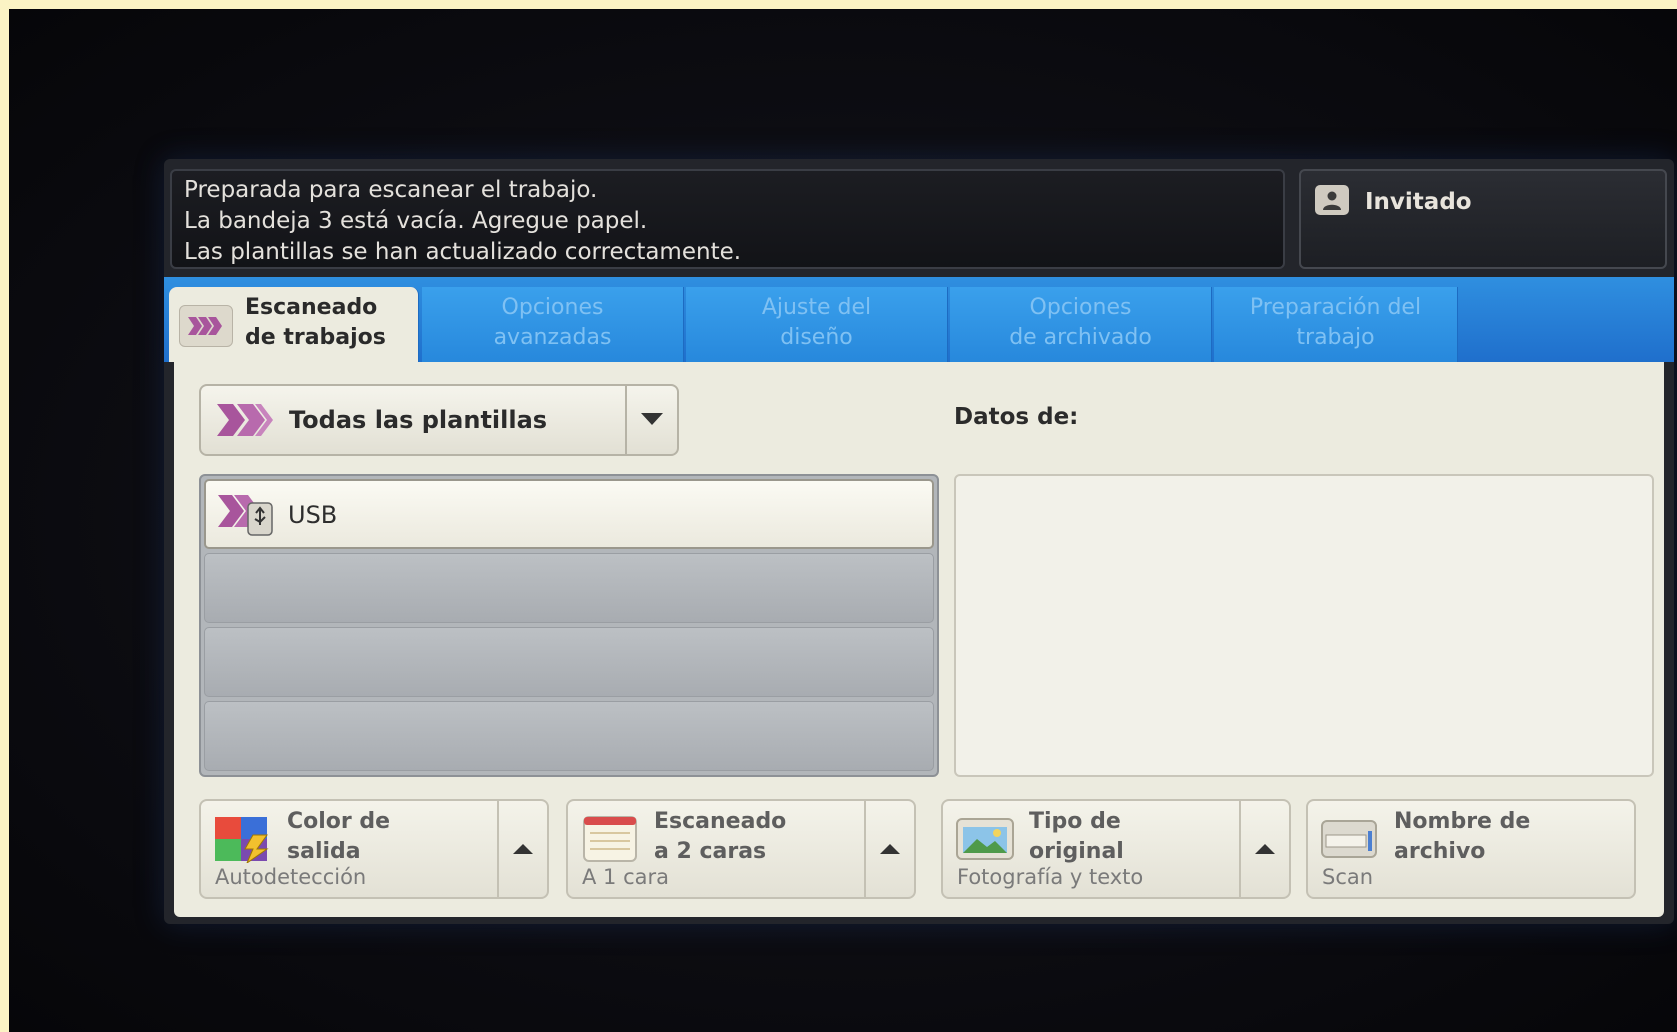  Describe the element at coordinates (1075, 821) in the screenshot. I see `feature-title-line1: Tipo de` at that location.